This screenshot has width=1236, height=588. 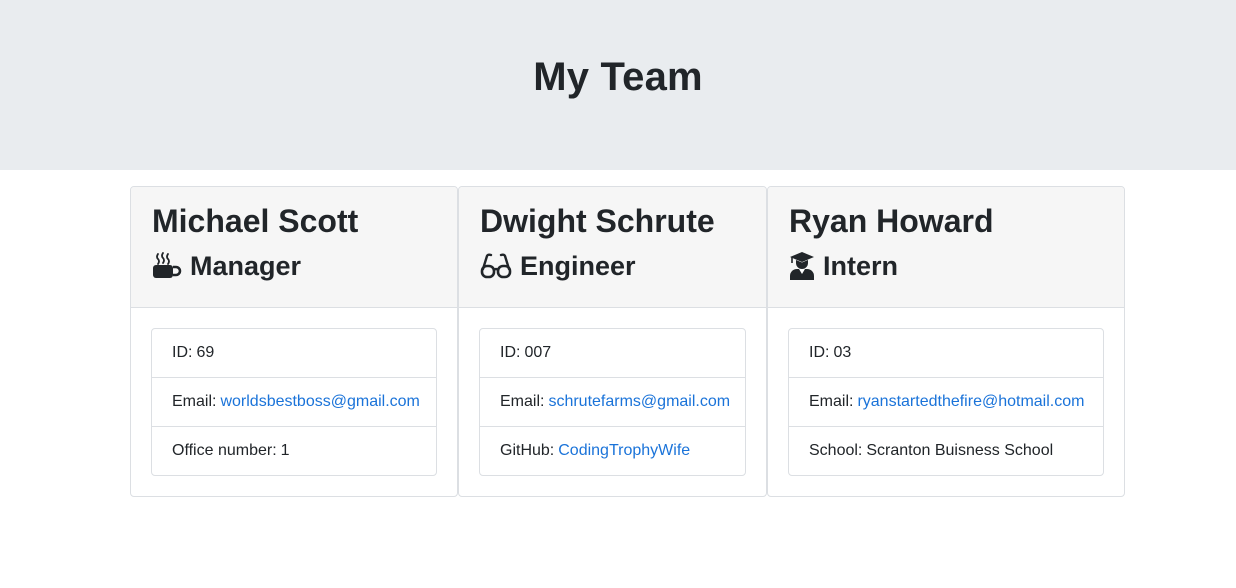 What do you see at coordinates (802, 266) in the screenshot?
I see `graduate-icon` at bounding box center [802, 266].